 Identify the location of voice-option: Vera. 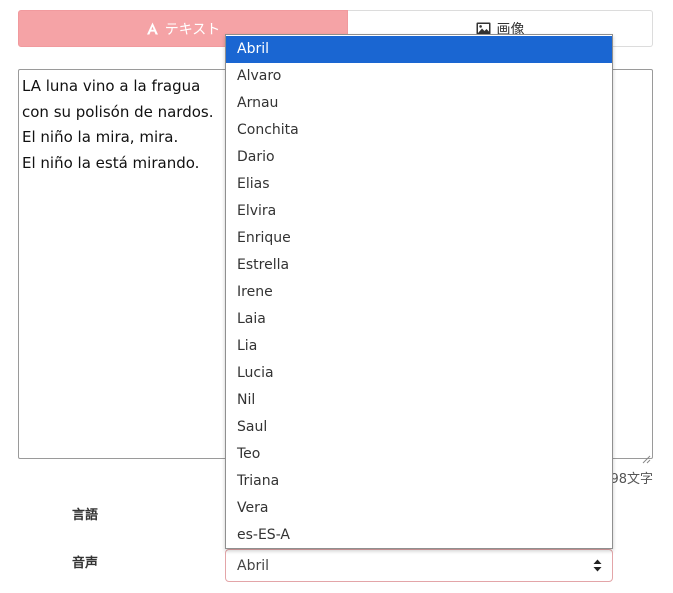
(419, 508).